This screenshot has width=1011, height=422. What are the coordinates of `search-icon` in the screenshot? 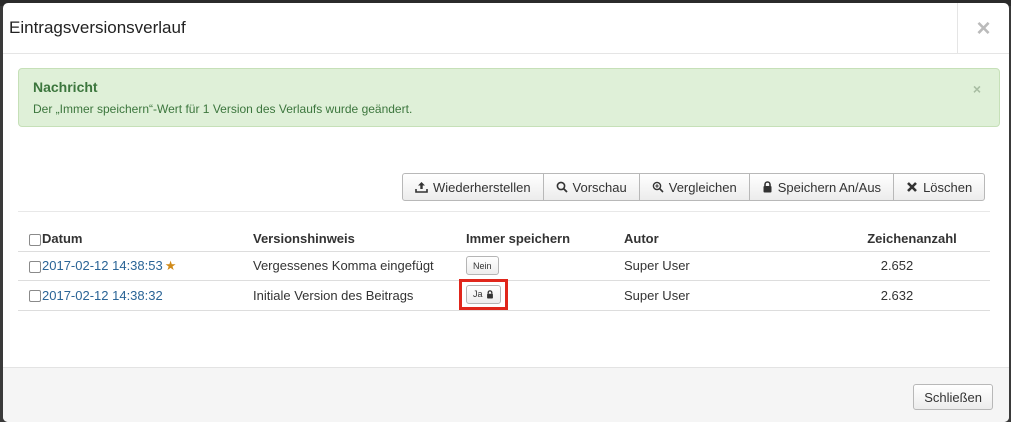 It's located at (562, 187).